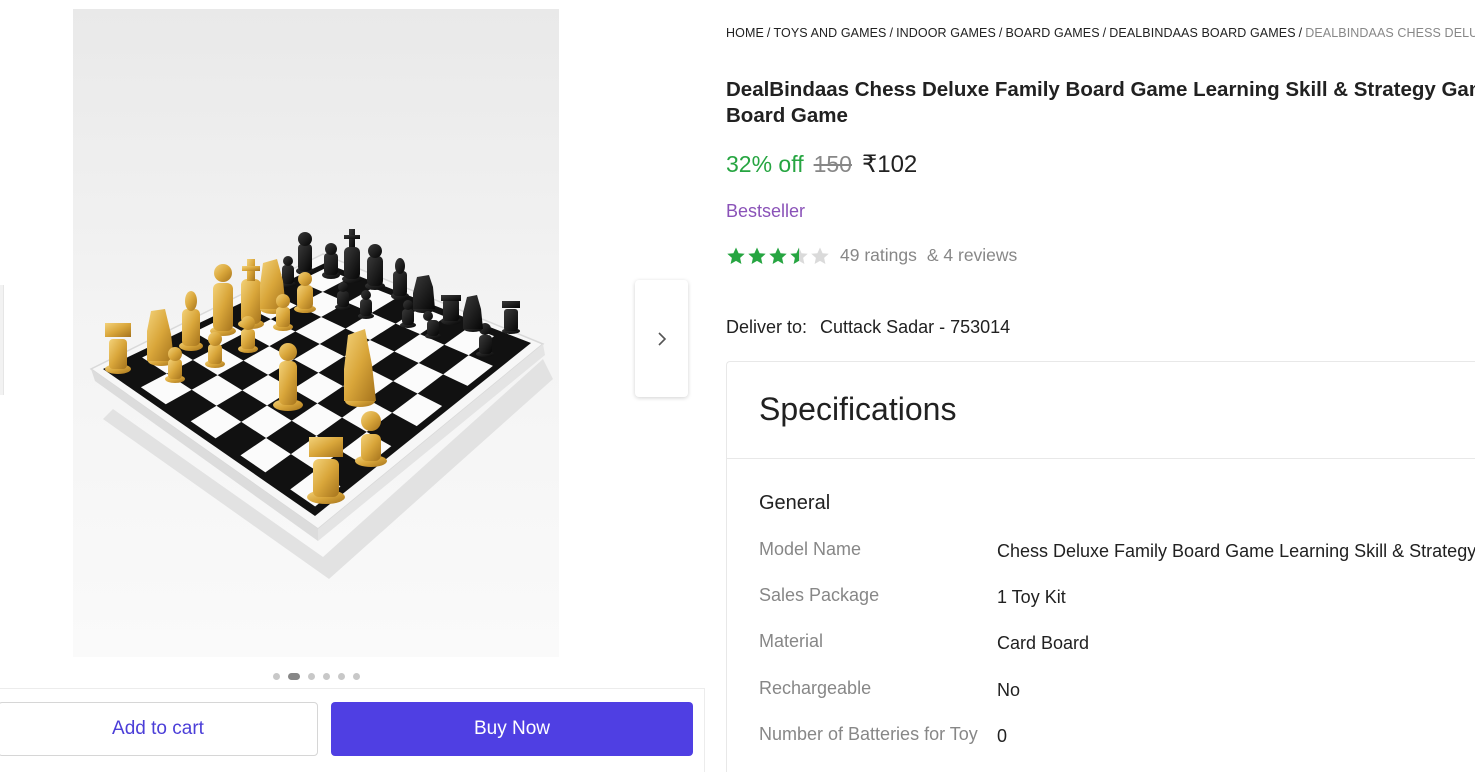  What do you see at coordinates (915, 327) in the screenshot?
I see `deliver-location-value: Cuttack Sadar - 753014` at bounding box center [915, 327].